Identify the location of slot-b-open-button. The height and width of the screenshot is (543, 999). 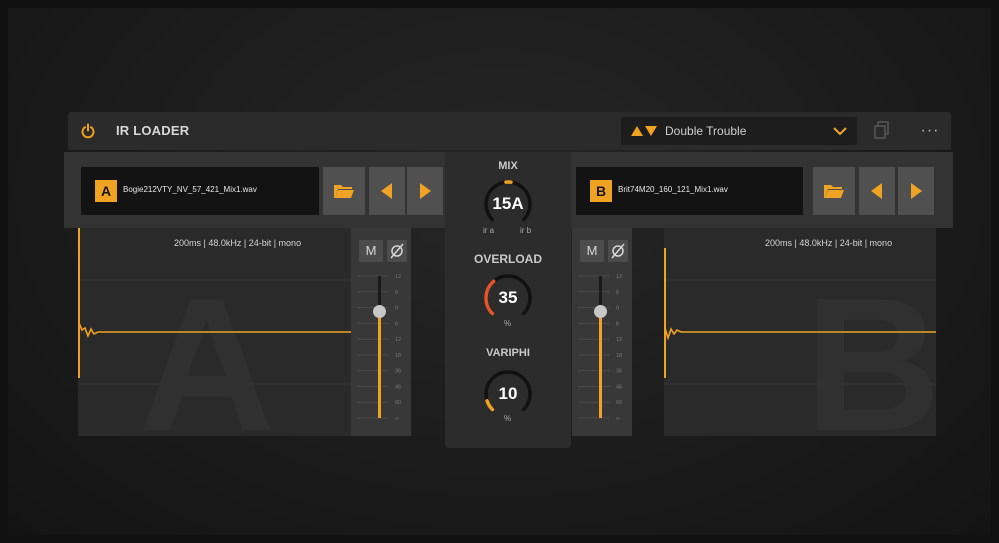
(834, 191).